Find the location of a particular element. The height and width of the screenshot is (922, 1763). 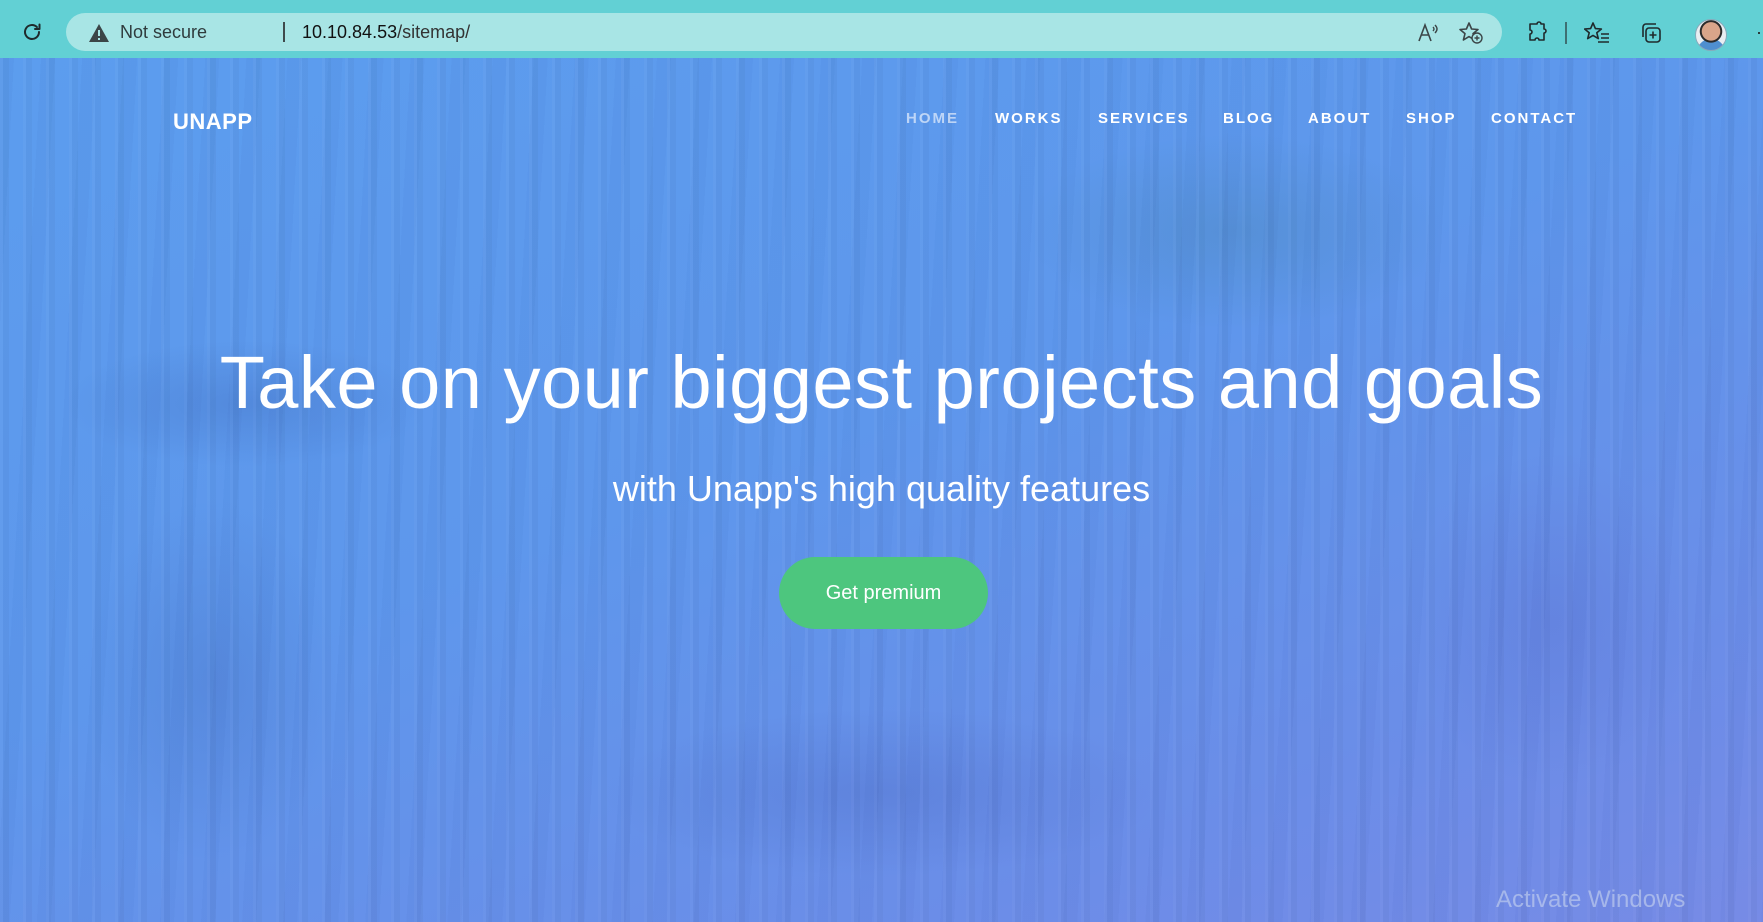

nav-item-shop: SHOP is located at coordinates (1431, 118).